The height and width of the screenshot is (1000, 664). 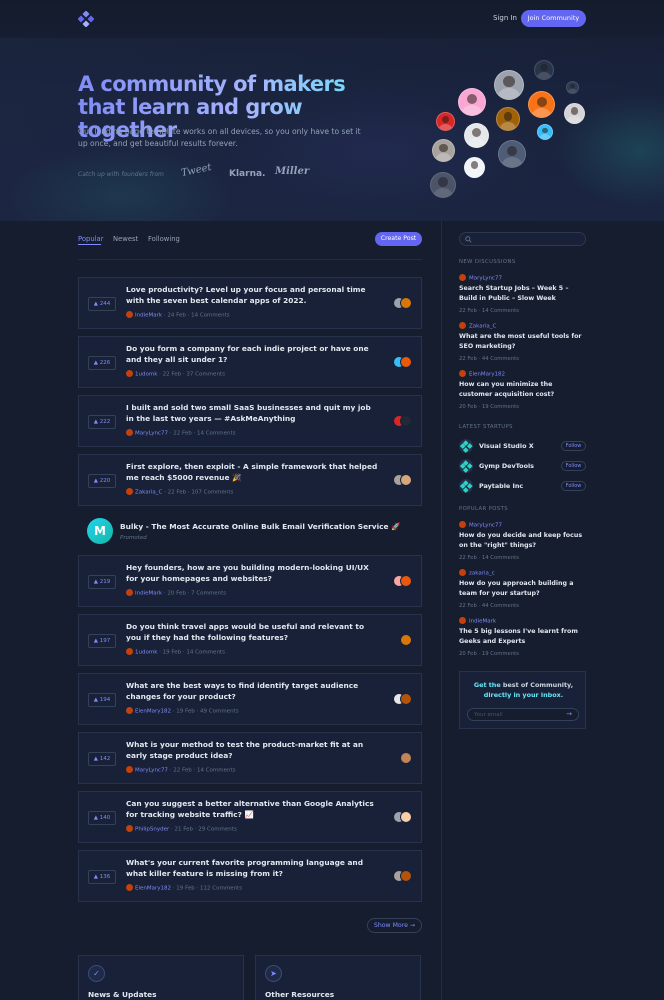 What do you see at coordinates (477, 326) in the screenshot?
I see `discussion-author: Zakaria_C` at bounding box center [477, 326].